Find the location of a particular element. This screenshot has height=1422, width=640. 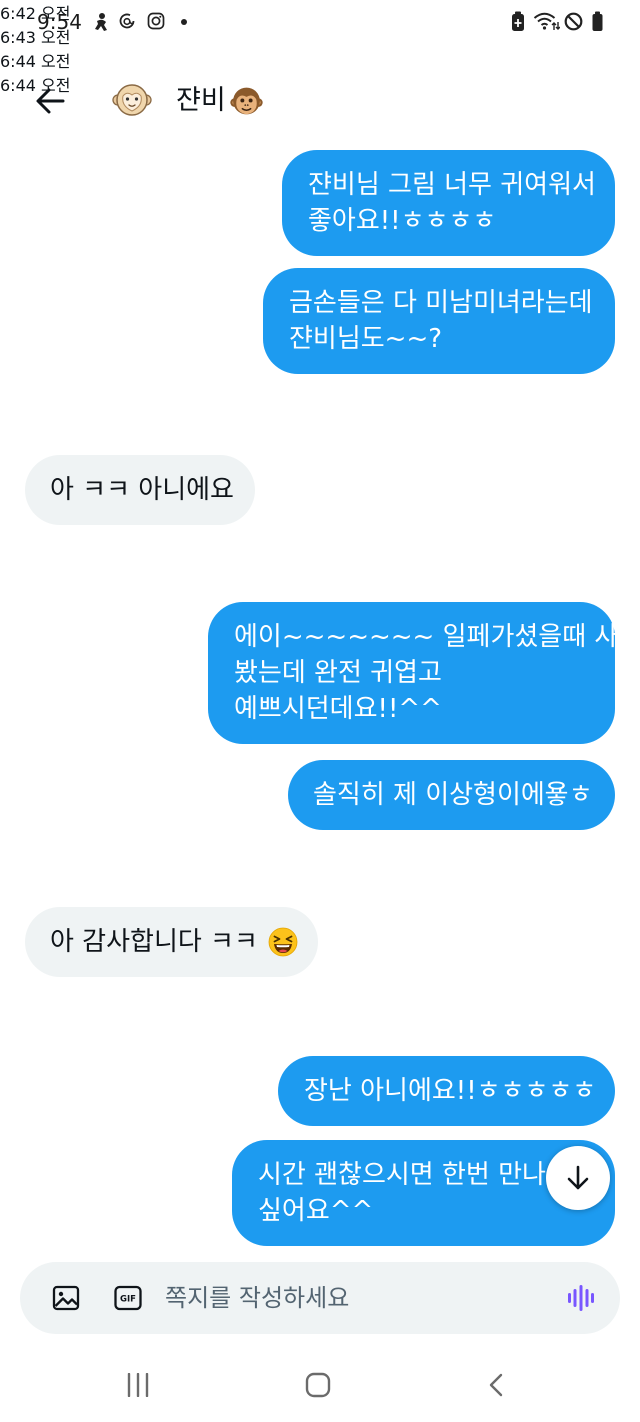

message-text-line: 아 감사합니다 ㅋㅋ is located at coordinates (154, 942).